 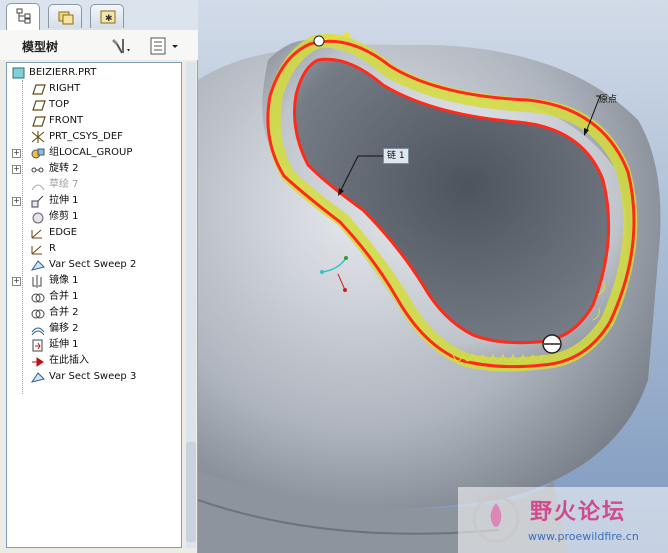 I want to click on forum-url: www.proewildfire.cn, so click(x=583, y=536).